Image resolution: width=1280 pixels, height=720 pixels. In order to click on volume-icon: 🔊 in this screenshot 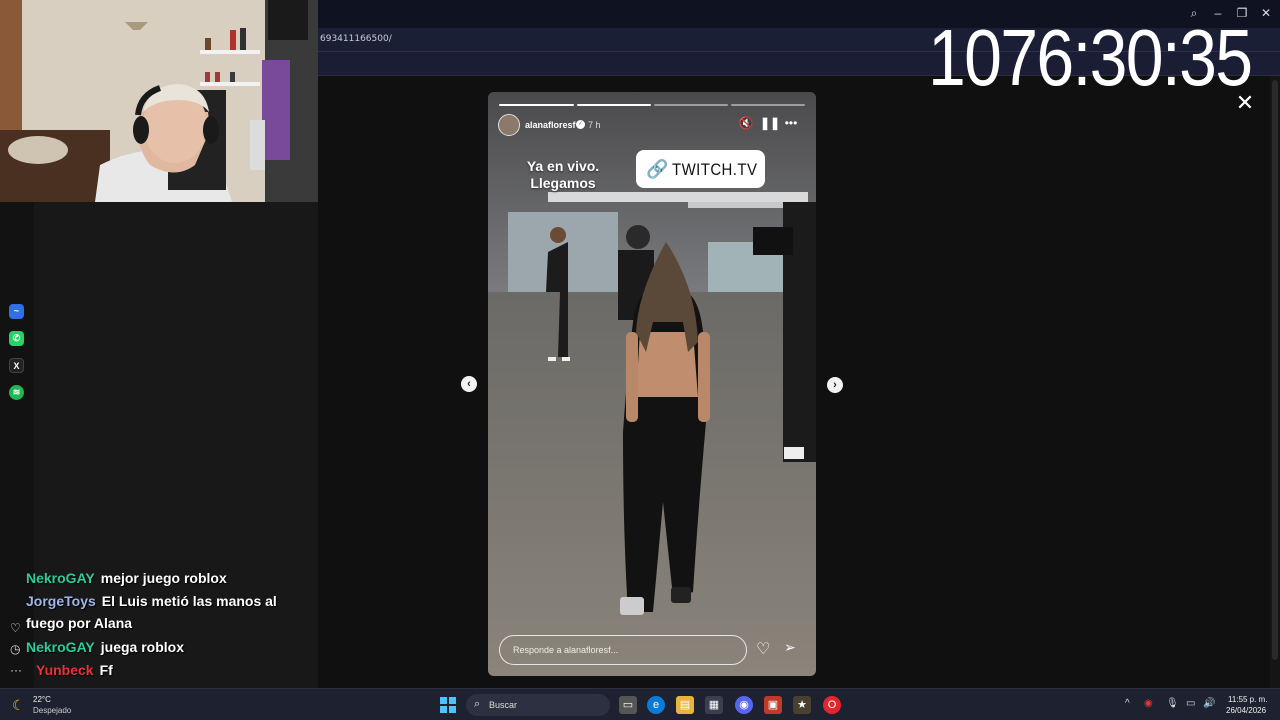, I will do `click(1209, 703)`.